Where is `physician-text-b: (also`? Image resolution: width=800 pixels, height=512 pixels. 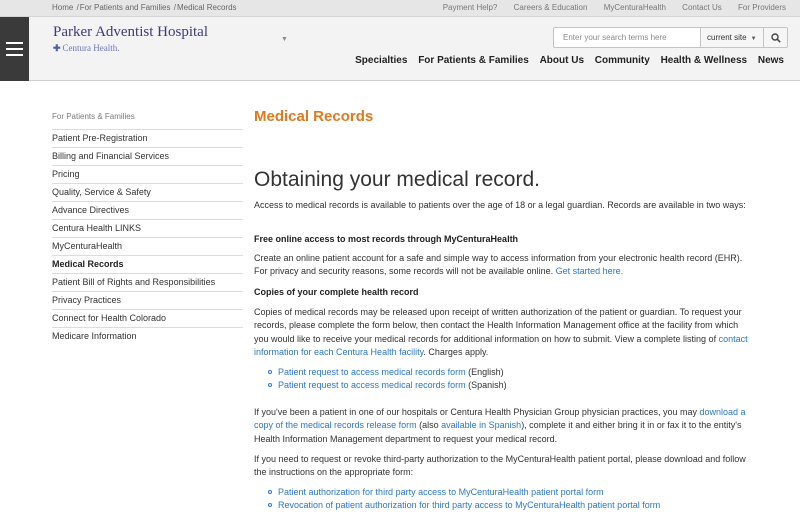
physician-text-b: (also is located at coordinates (429, 425).